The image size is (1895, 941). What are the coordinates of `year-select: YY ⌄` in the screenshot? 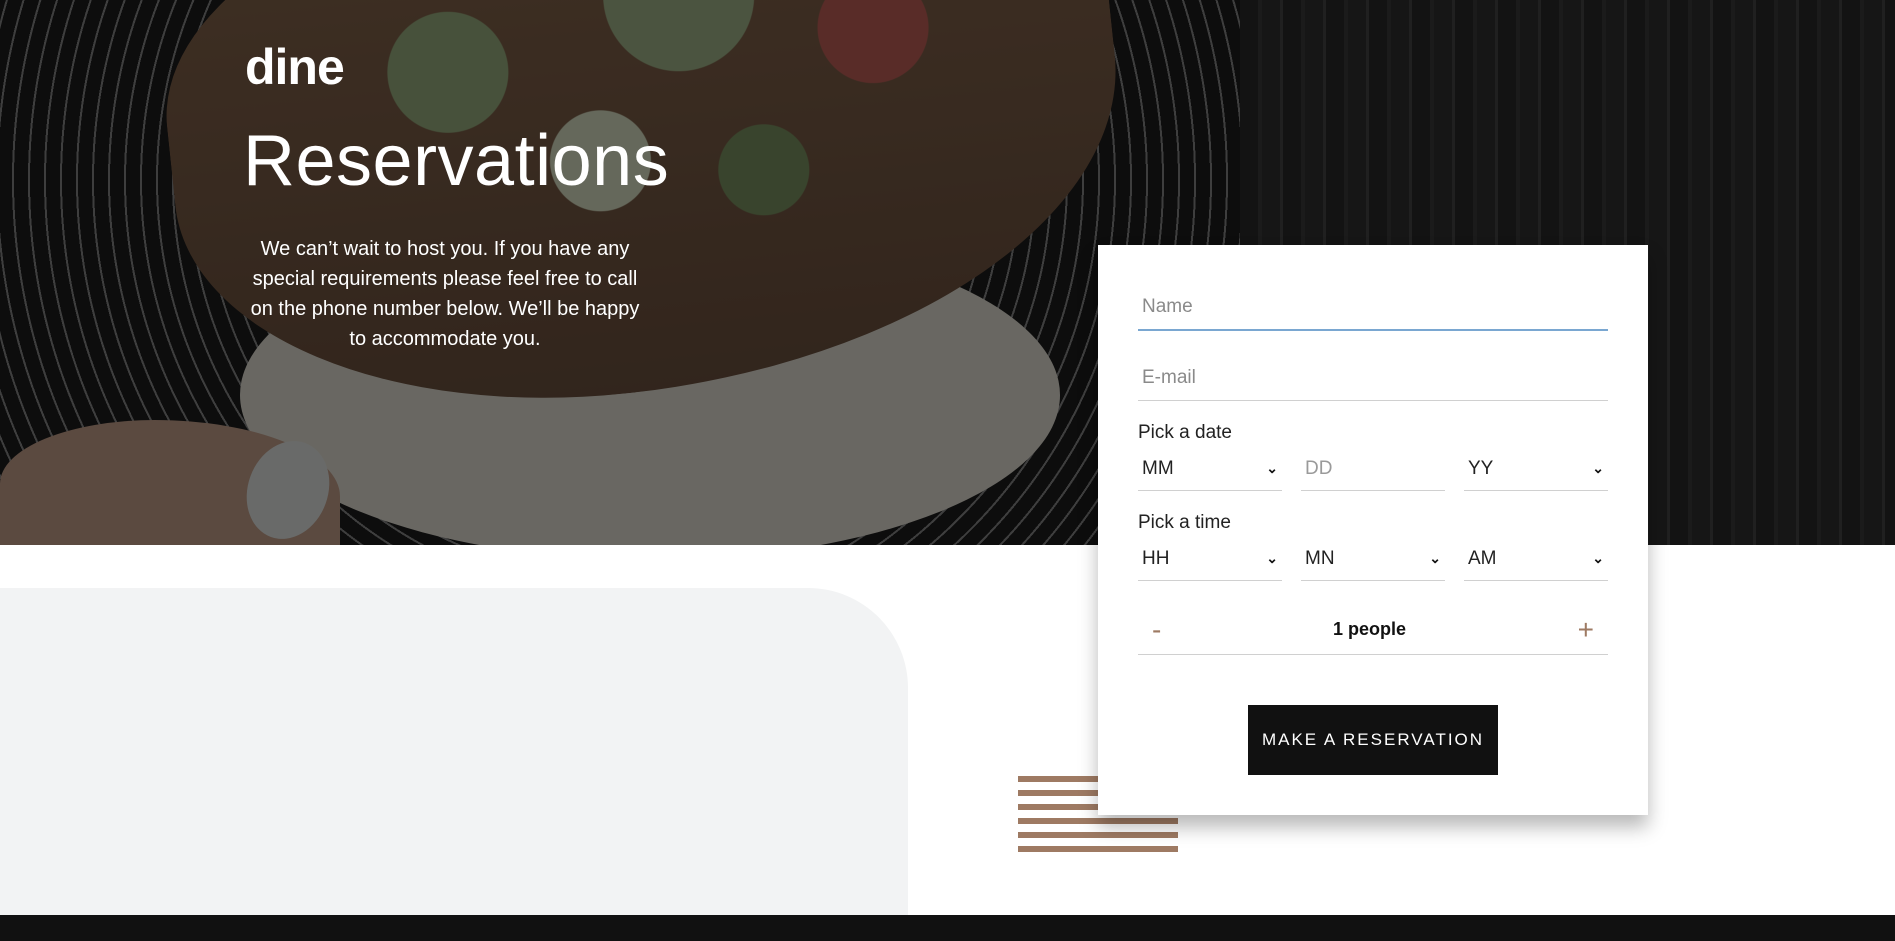 It's located at (1536, 469).